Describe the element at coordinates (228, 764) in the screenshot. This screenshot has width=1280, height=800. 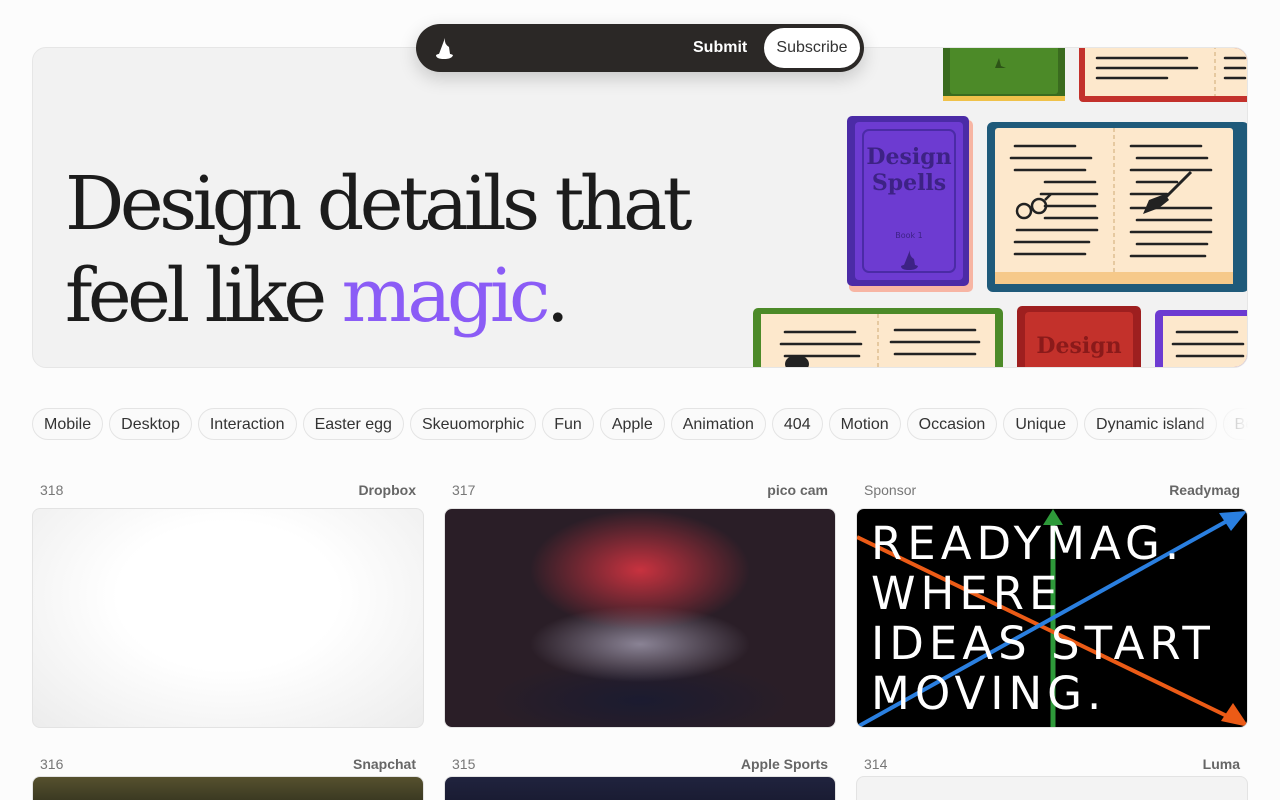
I see `card-meta: 316 Snapchat` at that location.